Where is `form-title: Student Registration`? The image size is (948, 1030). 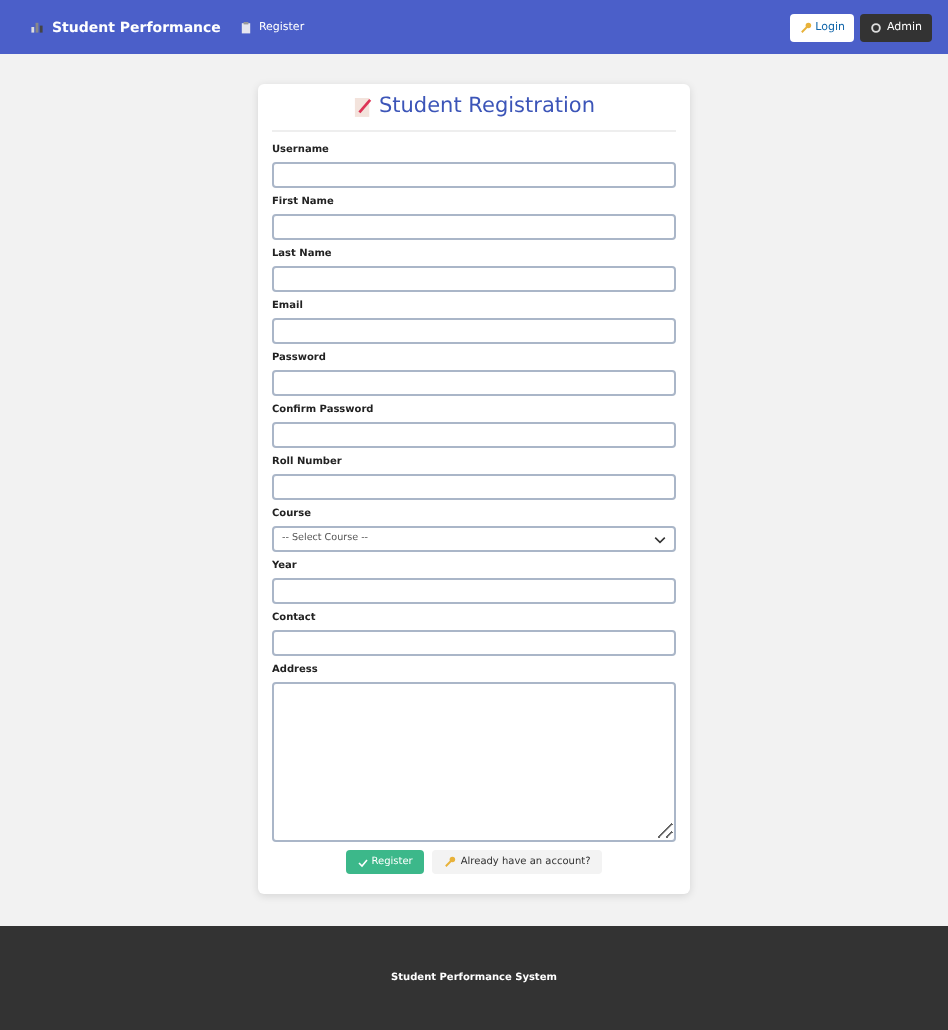 form-title: Student Registration is located at coordinates (487, 106).